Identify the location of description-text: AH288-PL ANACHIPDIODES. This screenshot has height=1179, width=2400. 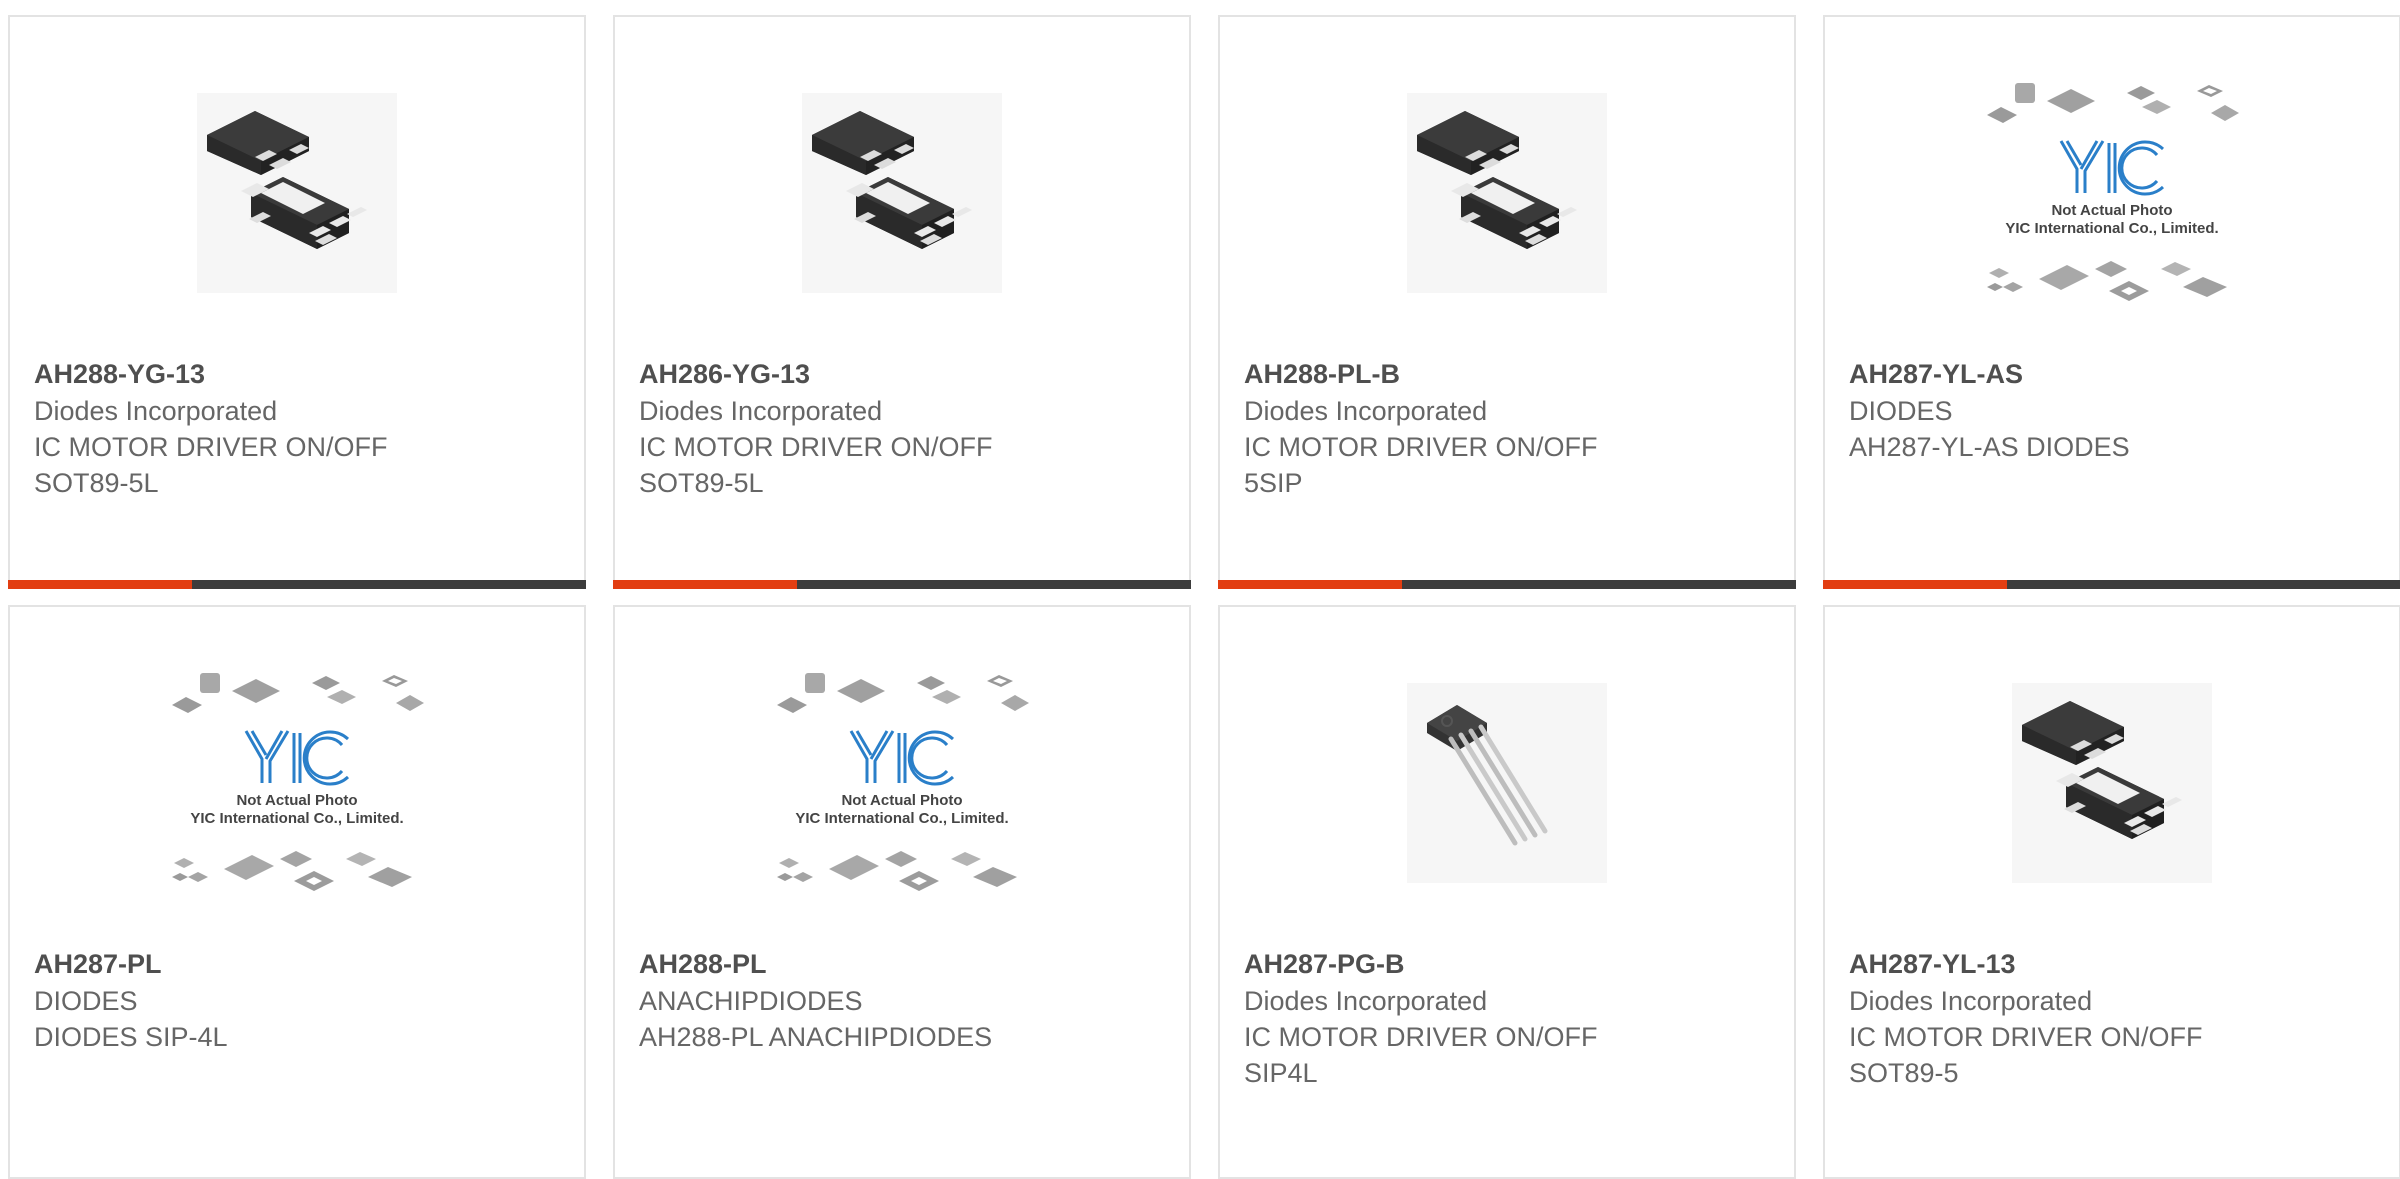
(816, 1037).